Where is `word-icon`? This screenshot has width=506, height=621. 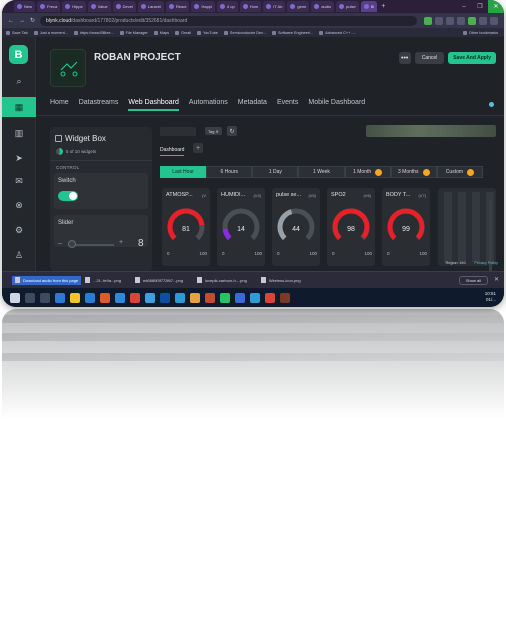
word-icon is located at coordinates (240, 297).